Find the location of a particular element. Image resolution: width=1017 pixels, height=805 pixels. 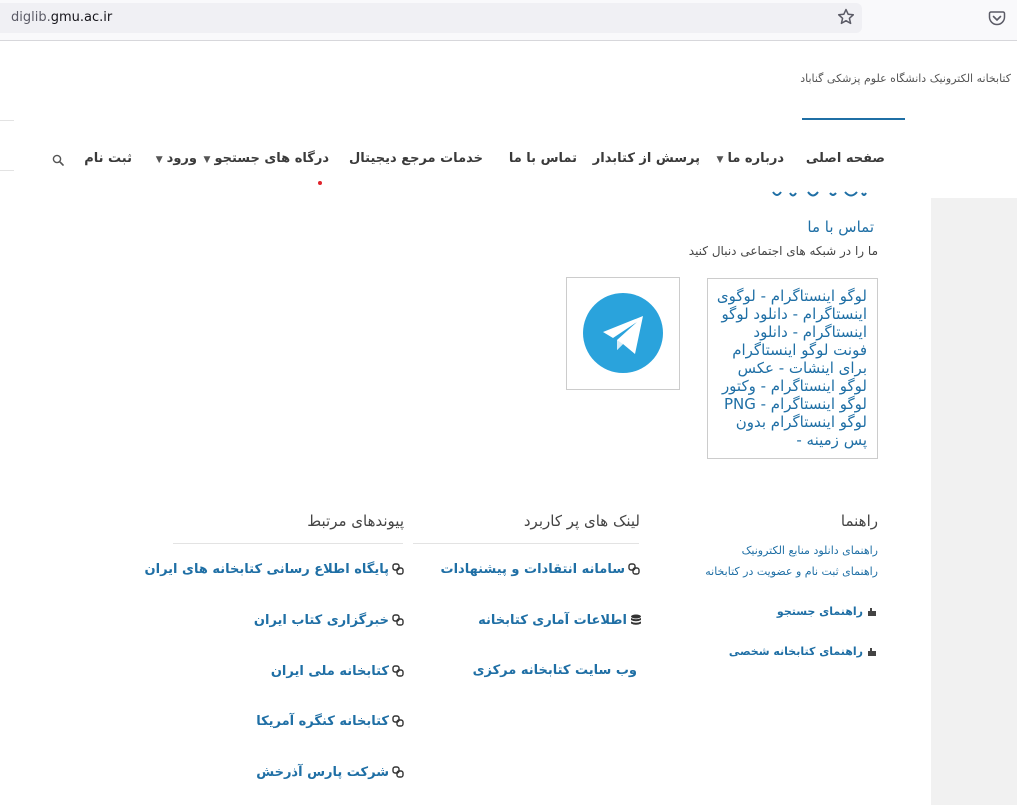

database-icon is located at coordinates (636, 619).